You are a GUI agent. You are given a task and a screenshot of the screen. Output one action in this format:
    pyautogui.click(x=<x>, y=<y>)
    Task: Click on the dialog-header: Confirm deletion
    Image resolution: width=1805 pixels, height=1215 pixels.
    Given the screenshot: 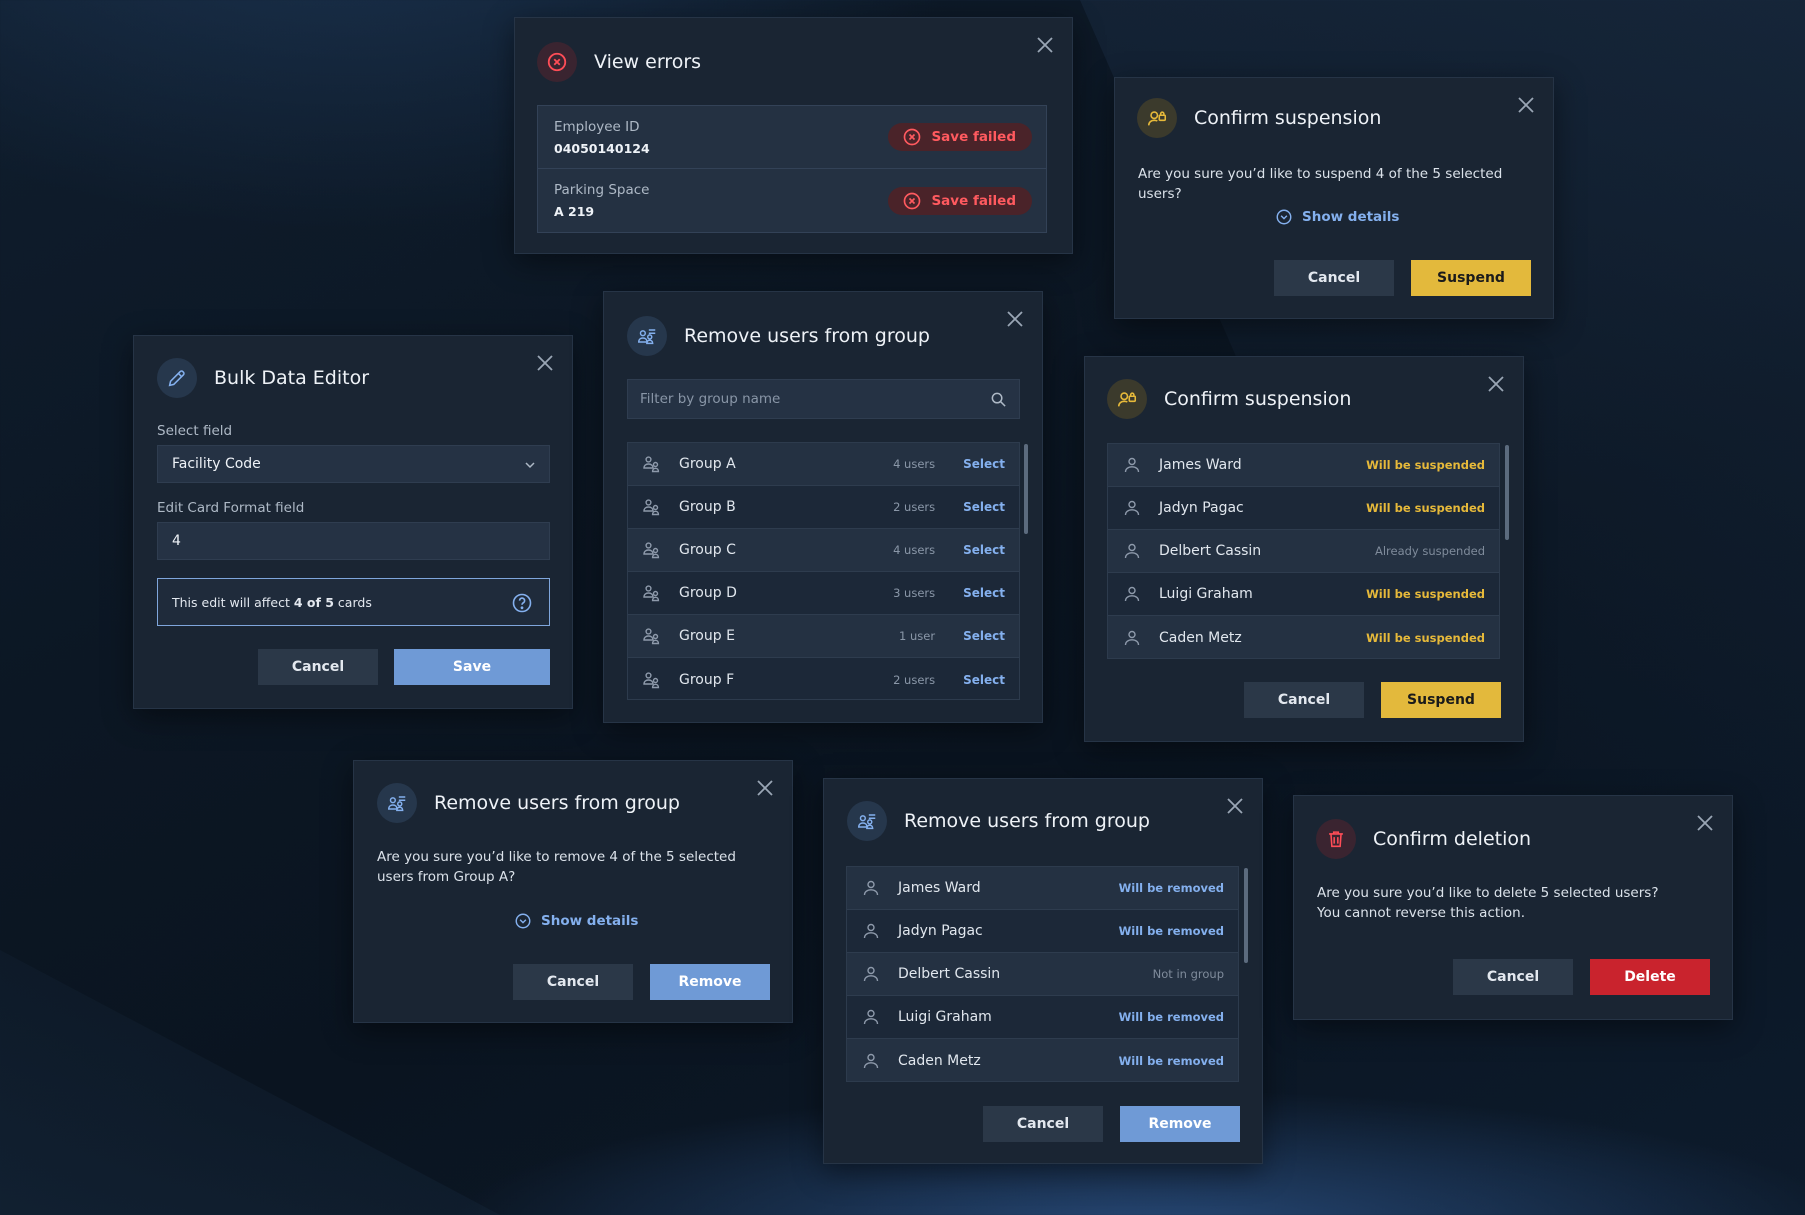 What is the action you would take?
    pyautogui.click(x=1423, y=839)
    